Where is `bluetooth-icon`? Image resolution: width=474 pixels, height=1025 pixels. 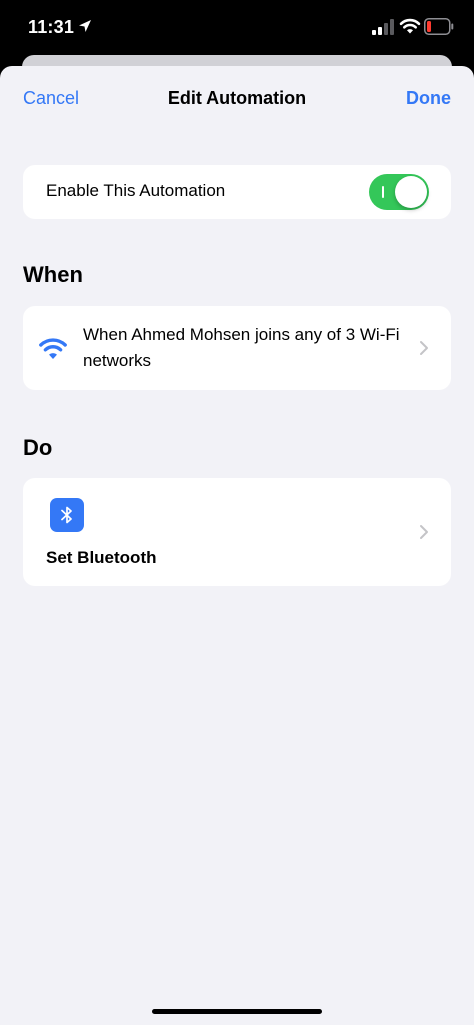
bluetooth-icon is located at coordinates (67, 515).